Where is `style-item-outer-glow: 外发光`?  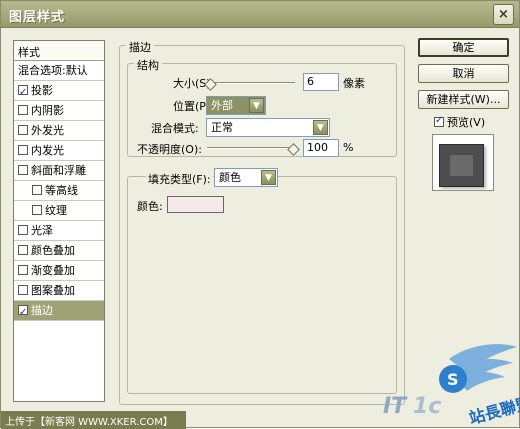
style-item-outer-glow: 外发光 is located at coordinates (59, 131).